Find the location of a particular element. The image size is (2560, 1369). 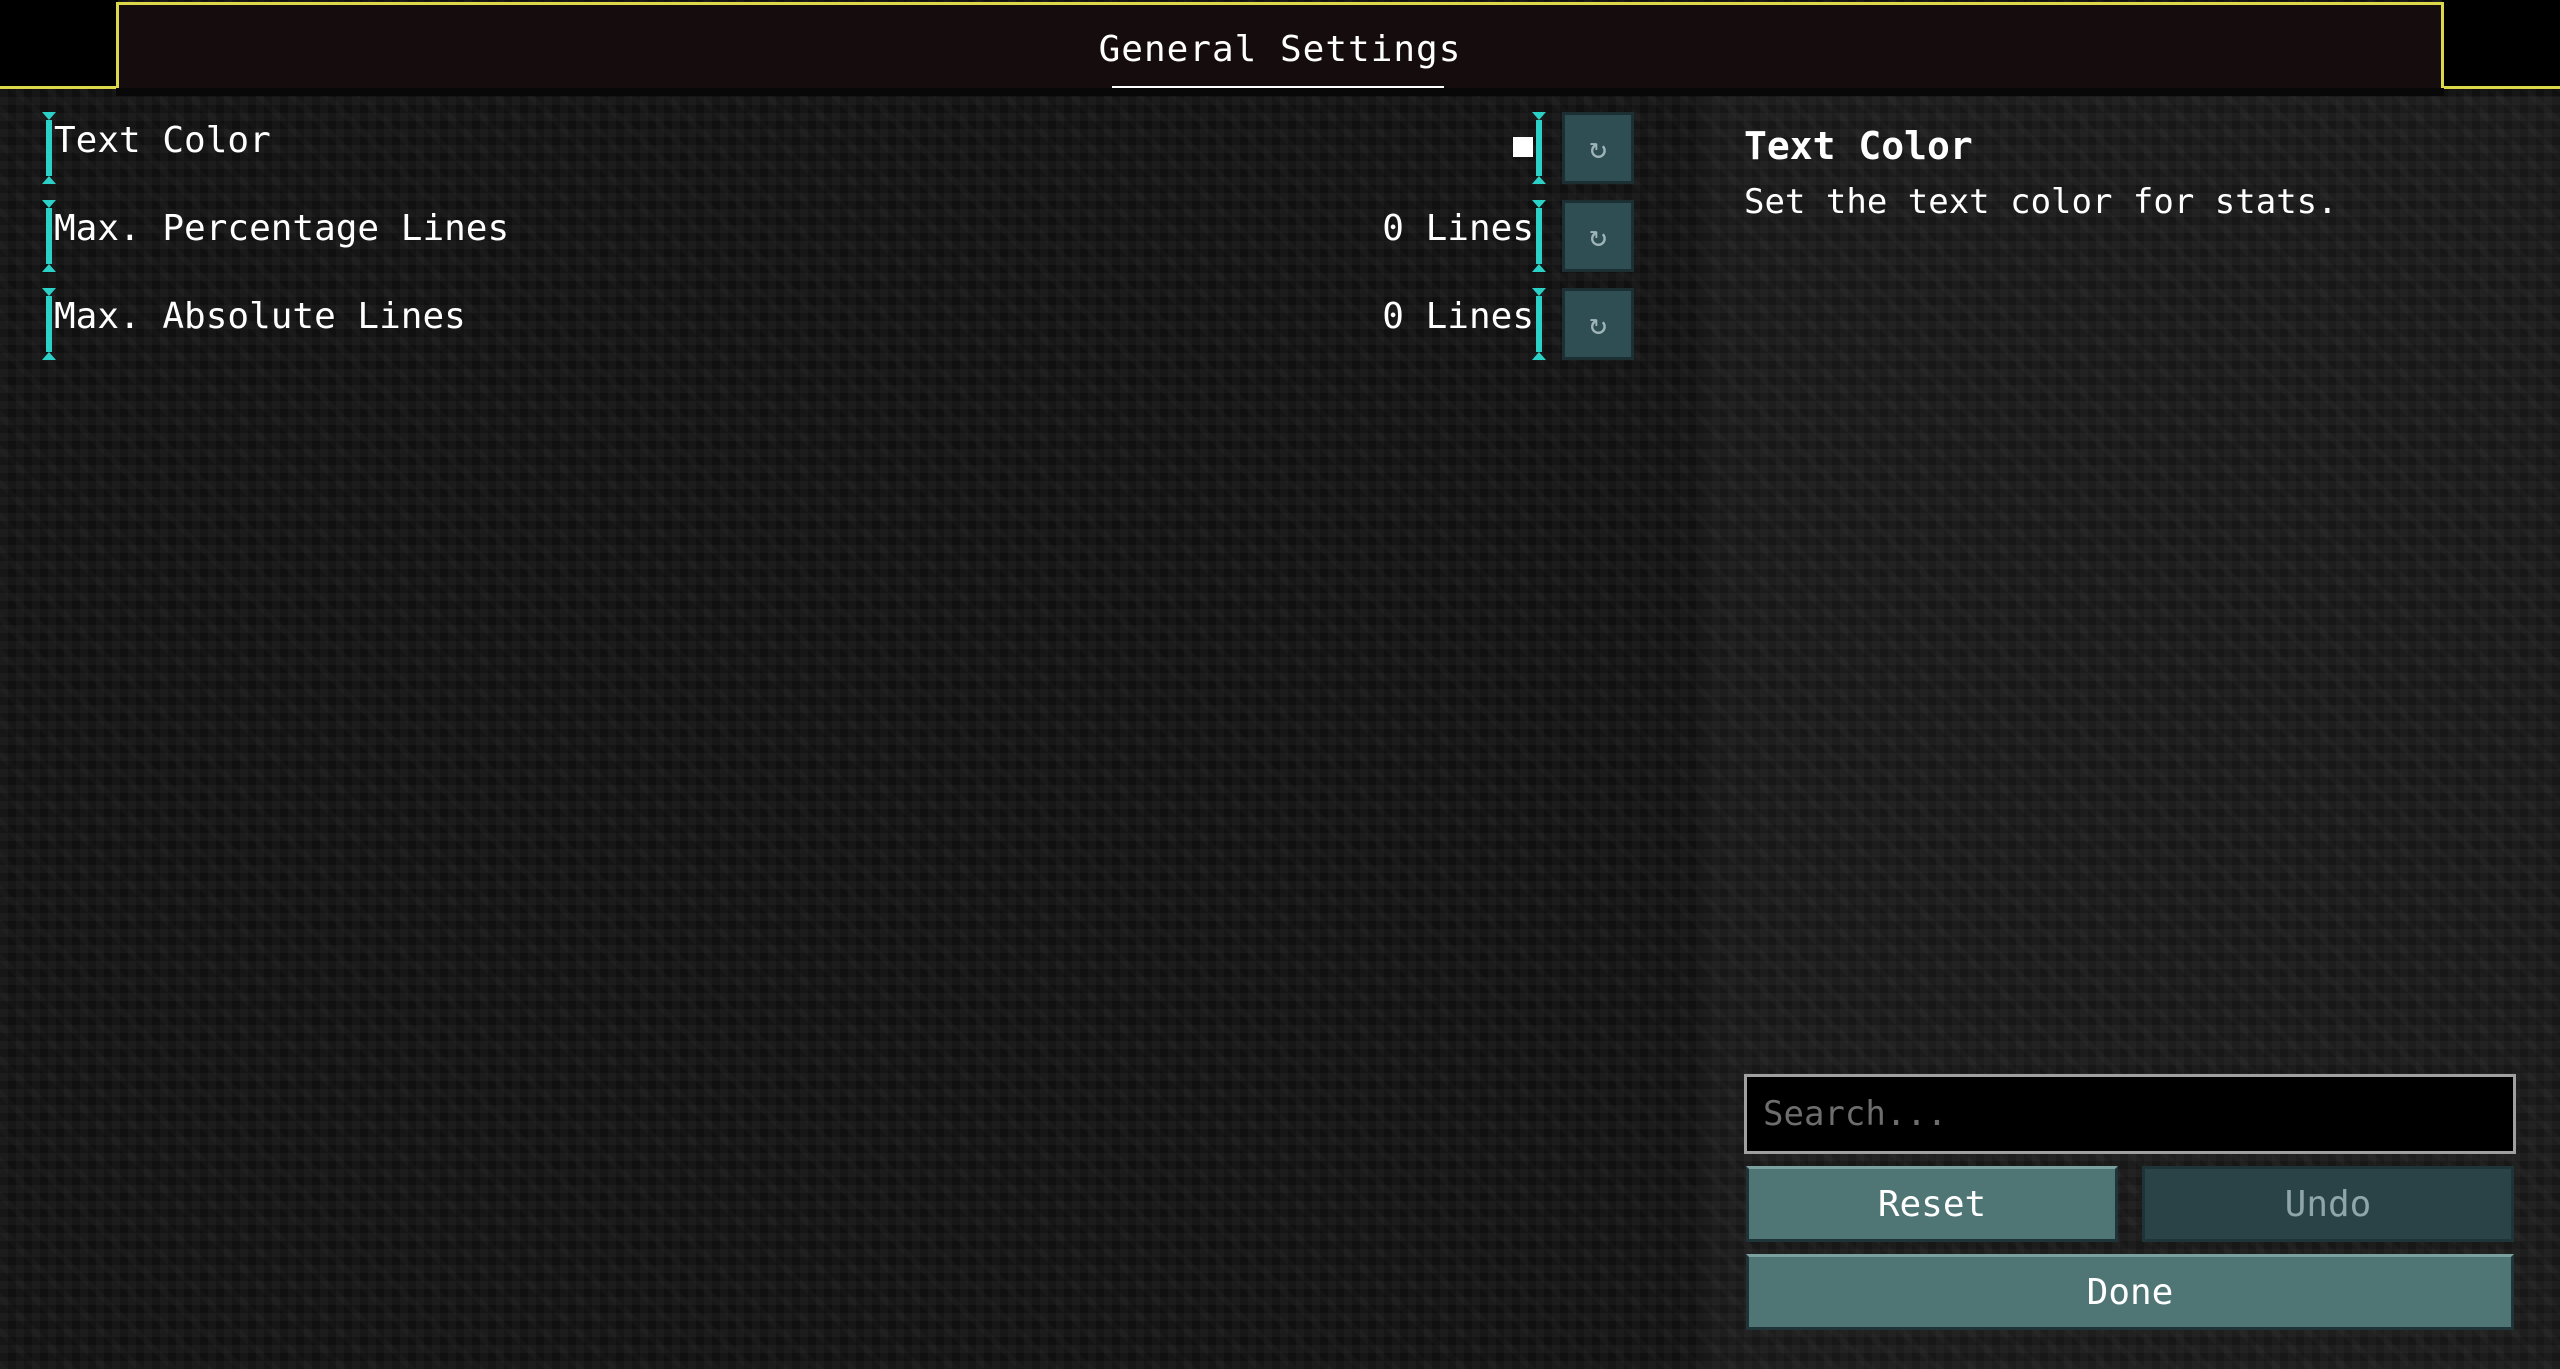

header-left-rule is located at coordinates (59, 87).